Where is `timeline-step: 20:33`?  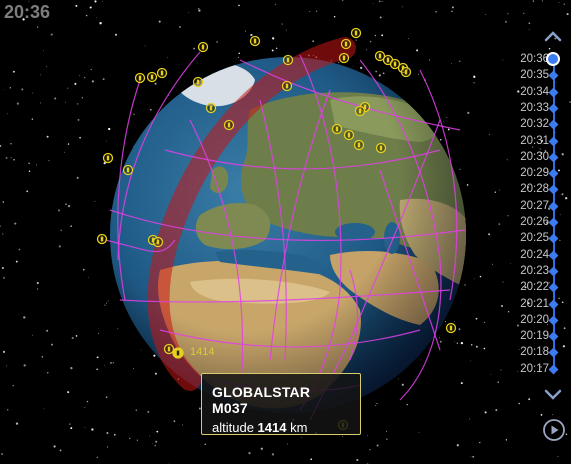 timeline-step: 20:33 is located at coordinates (536, 108).